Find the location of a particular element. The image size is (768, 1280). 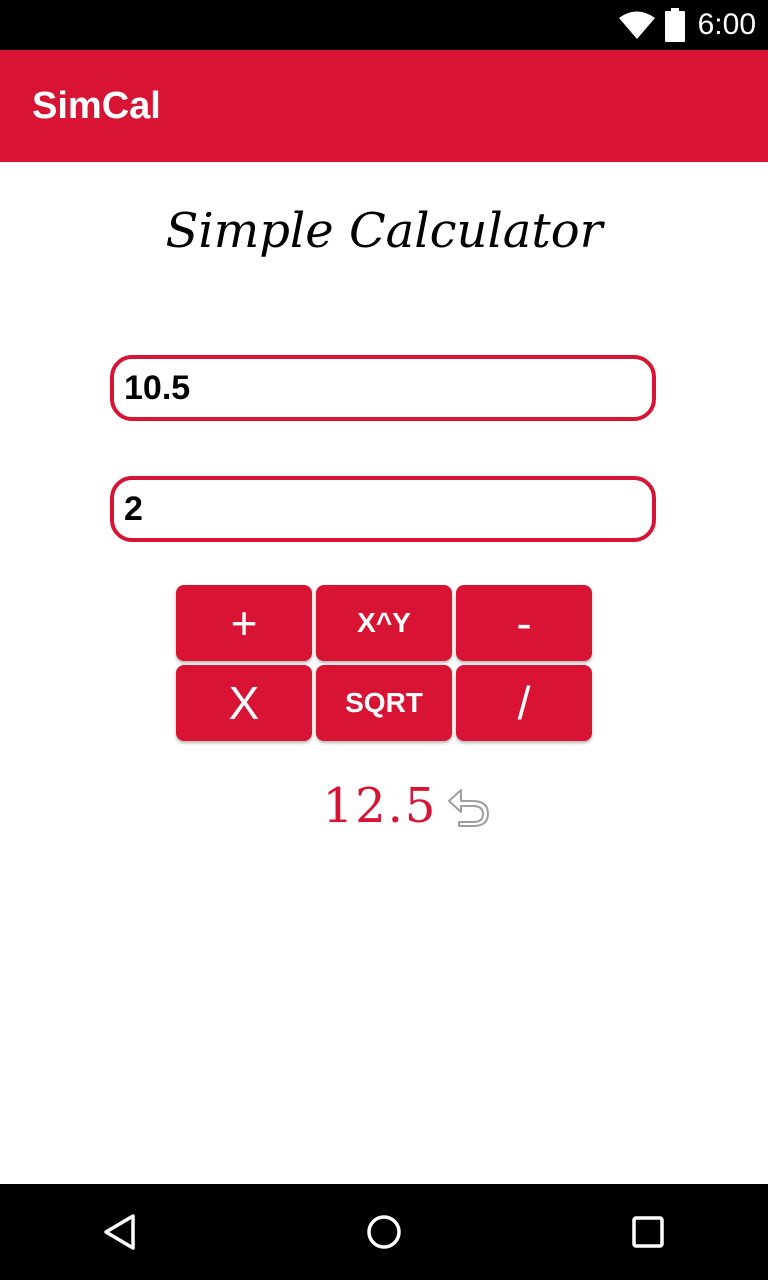

navigation-bar is located at coordinates (384, 1232).